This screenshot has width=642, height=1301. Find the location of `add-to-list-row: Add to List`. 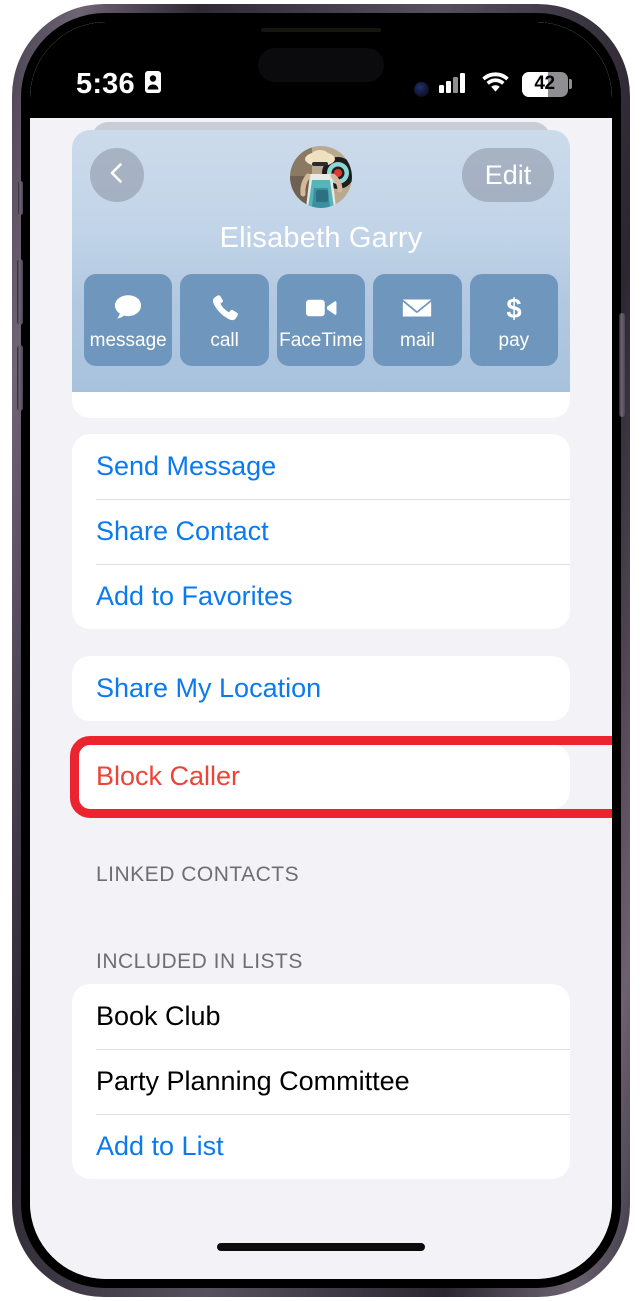

add-to-list-row: Add to List is located at coordinates (321, 1146).